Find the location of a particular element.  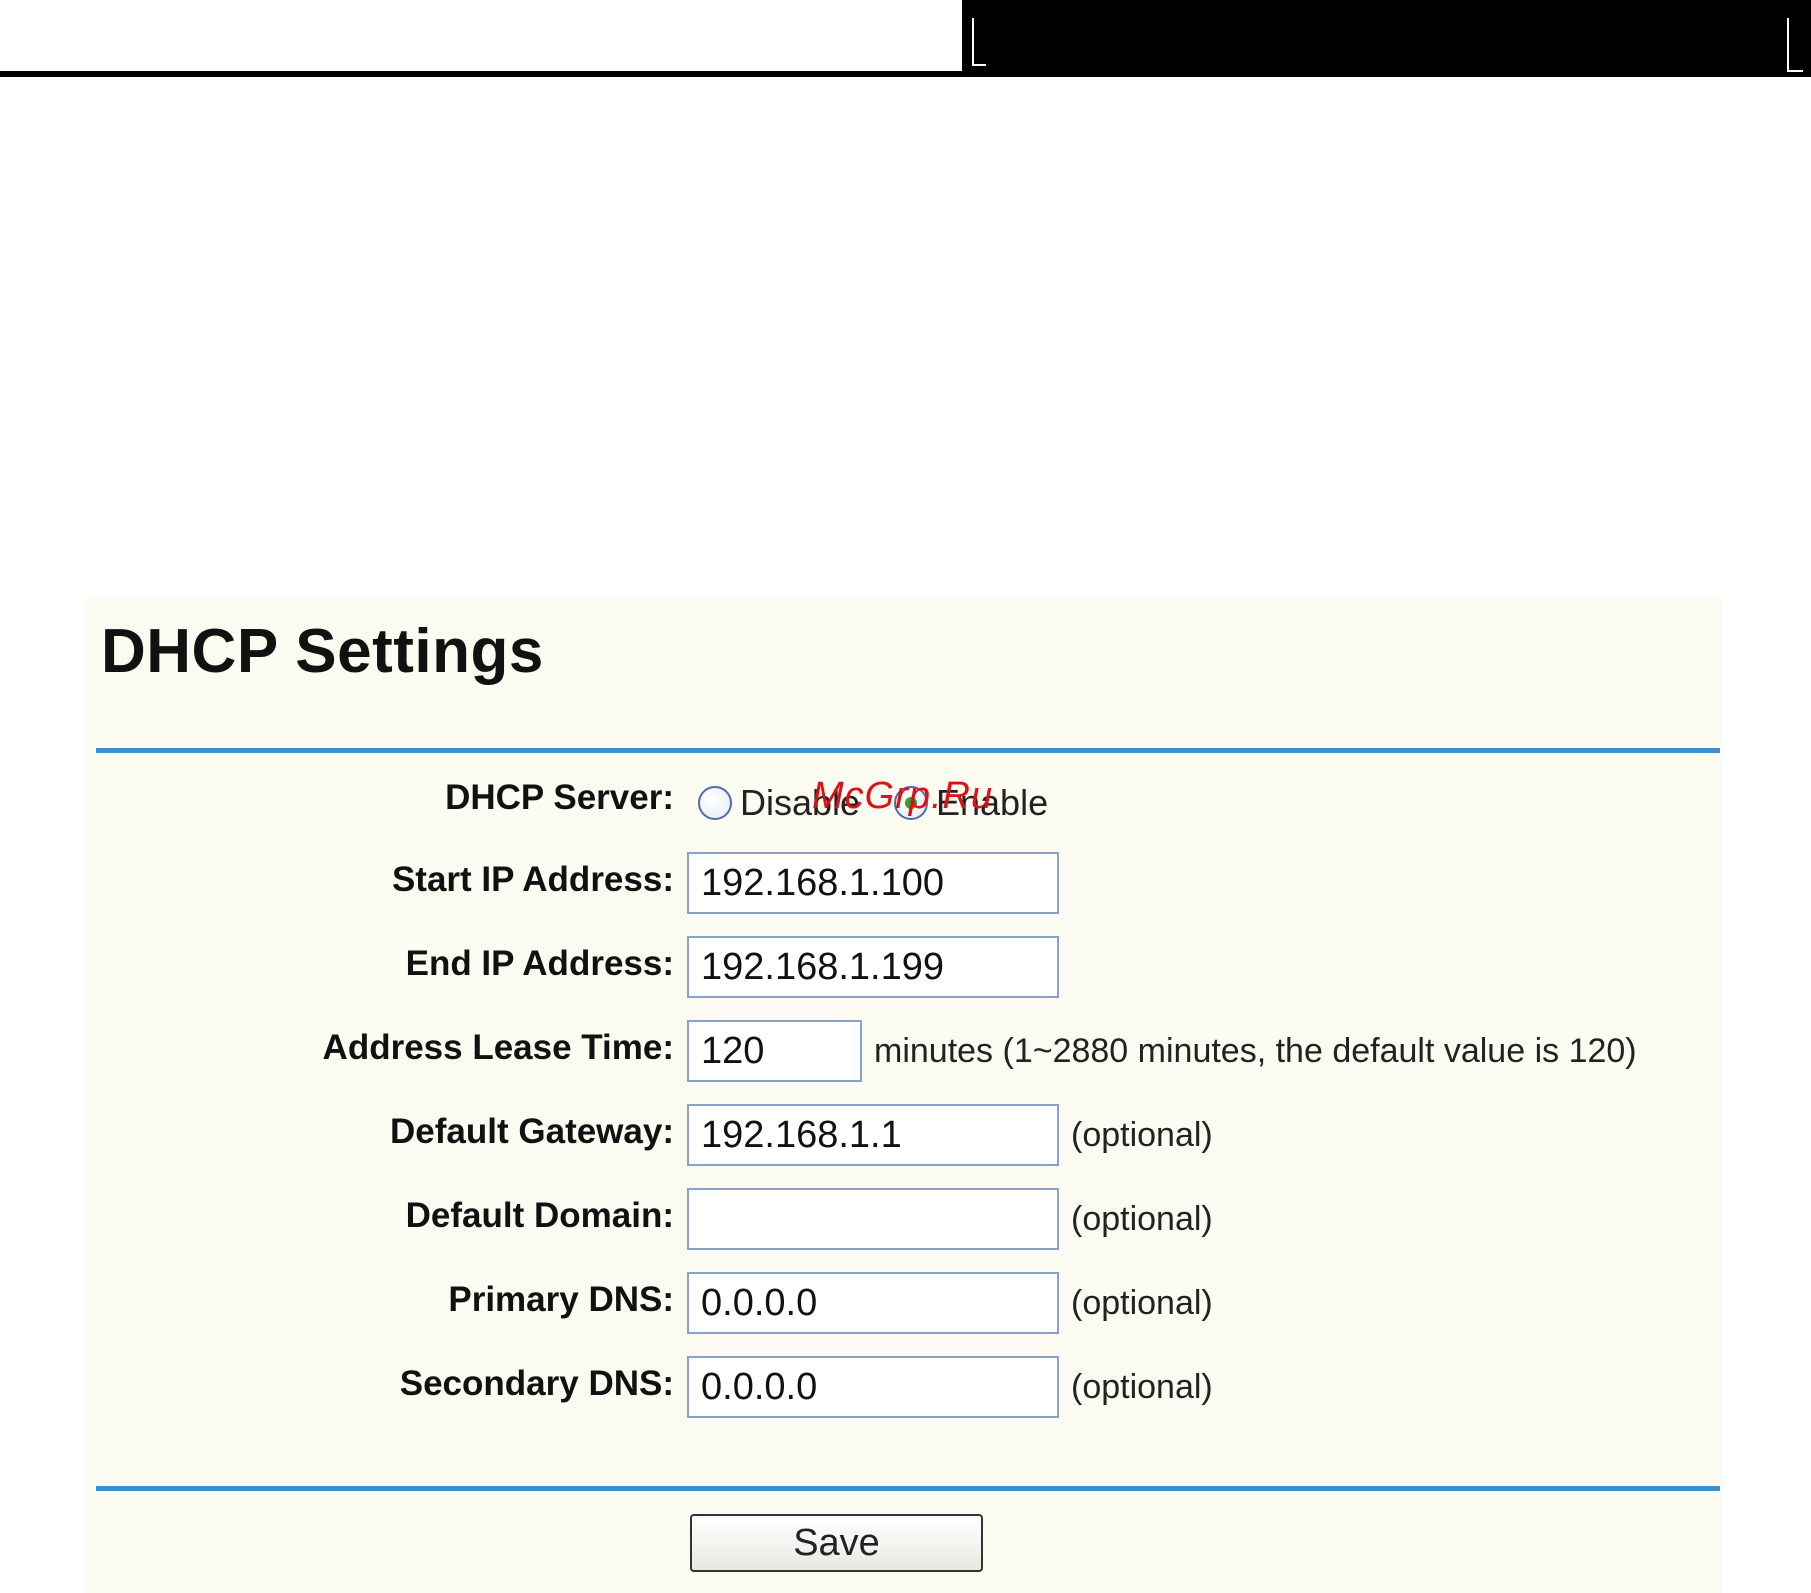

divider-top is located at coordinates (908, 750).